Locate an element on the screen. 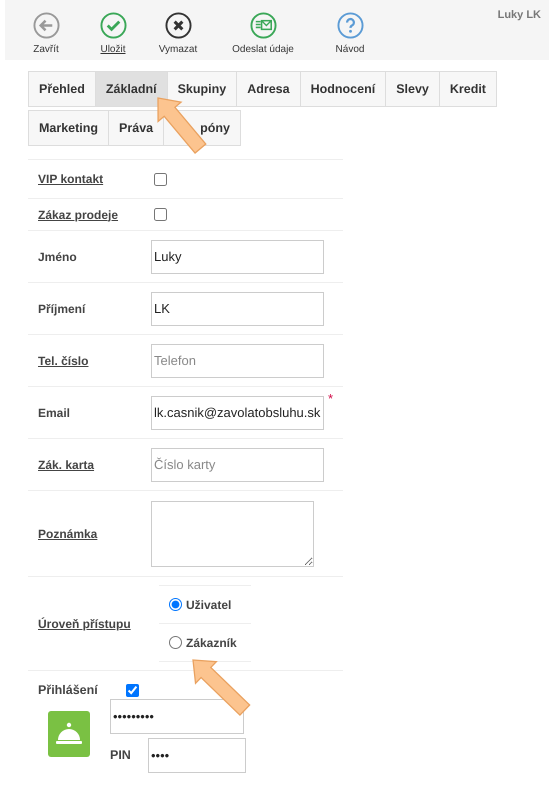  tab: Přehled is located at coordinates (62, 89).